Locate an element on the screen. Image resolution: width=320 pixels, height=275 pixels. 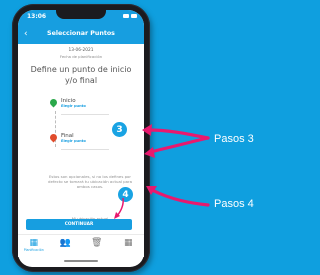
step-4-pointer-stroke is located at coordinates (120, 207).